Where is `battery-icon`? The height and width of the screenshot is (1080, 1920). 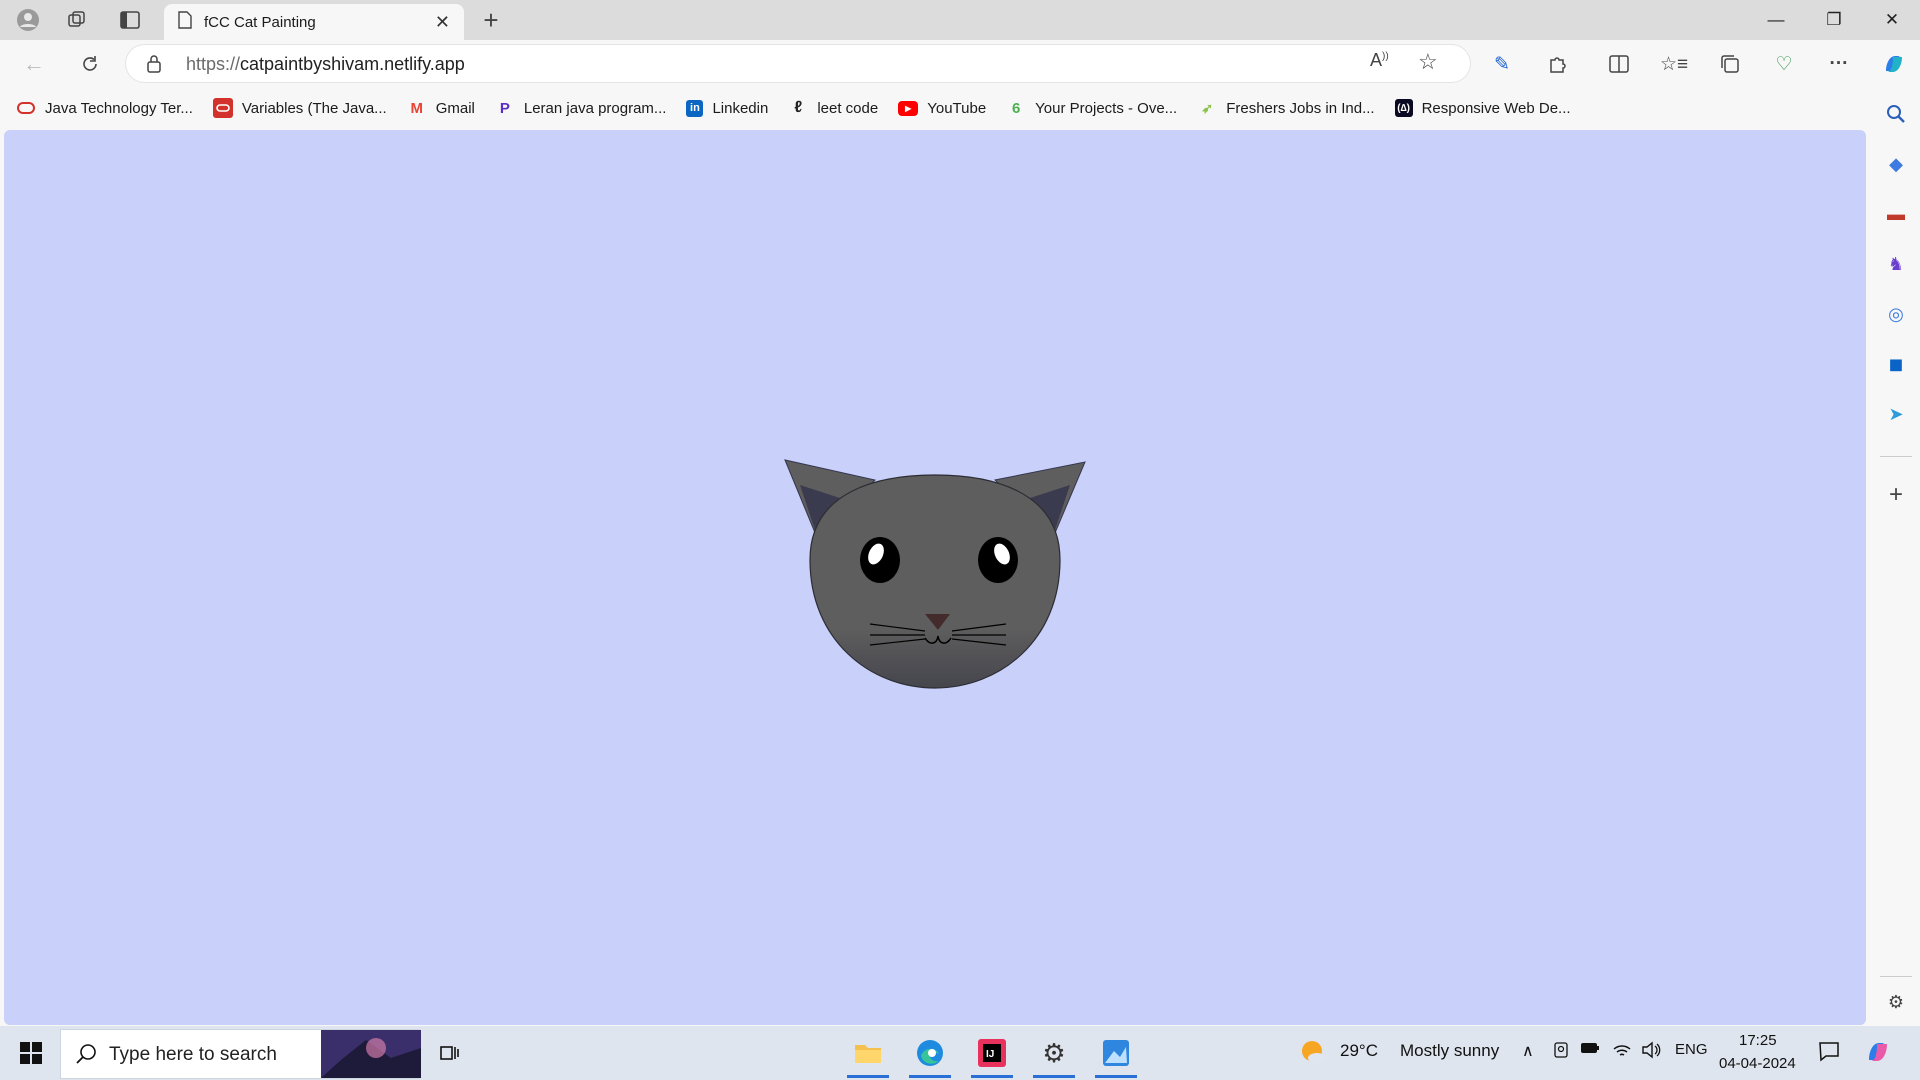
battery-icon is located at coordinates (1590, 1050).